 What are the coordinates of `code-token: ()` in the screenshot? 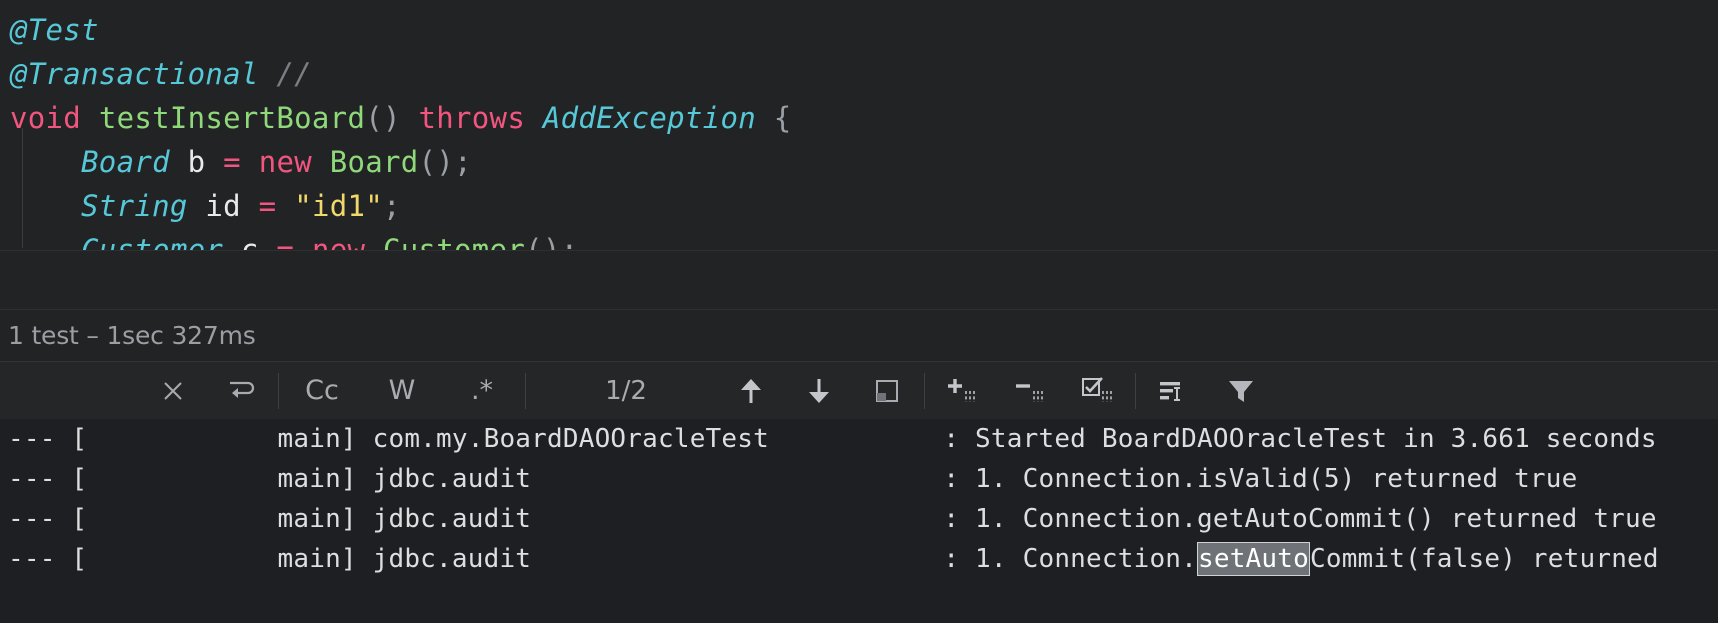 It's located at (383, 118).